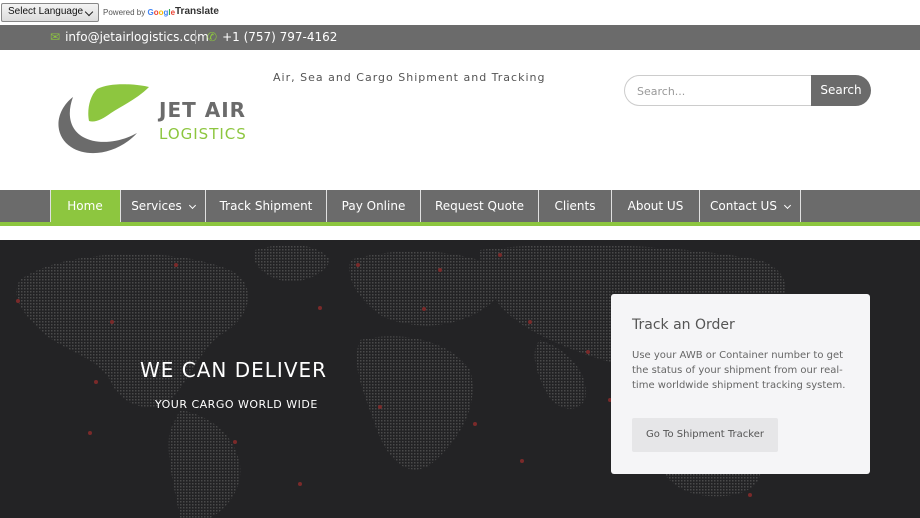 The height and width of the screenshot is (518, 920). I want to click on nav-left-divider, so click(50, 206).